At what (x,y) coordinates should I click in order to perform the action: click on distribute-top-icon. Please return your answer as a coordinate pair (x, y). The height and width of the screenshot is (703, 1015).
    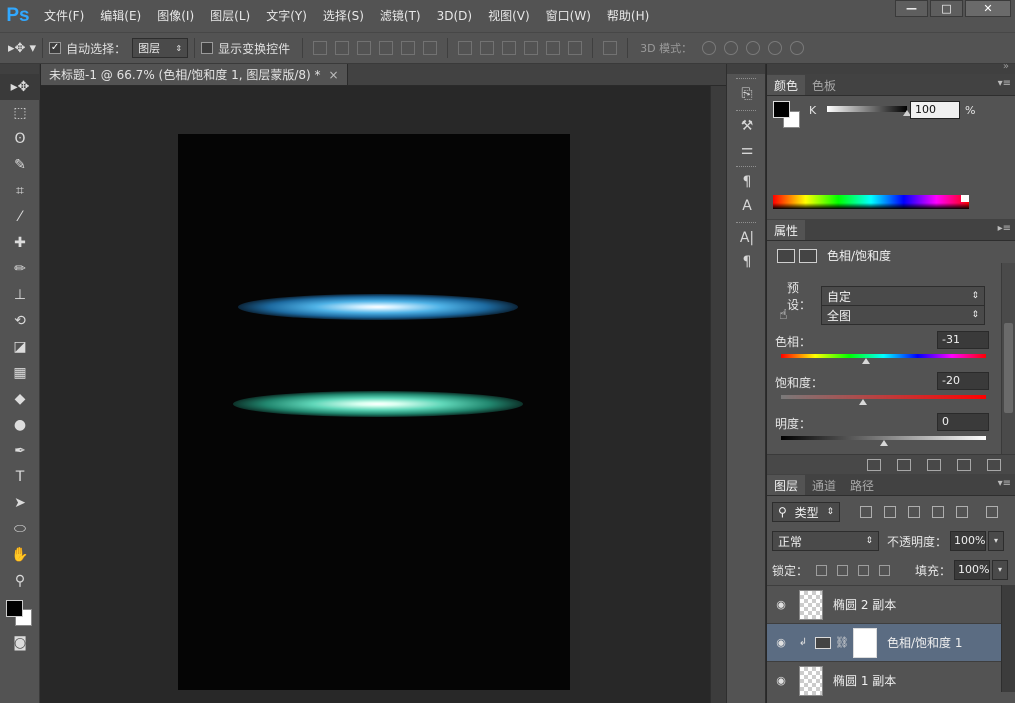
    Looking at the image, I should click on (465, 48).